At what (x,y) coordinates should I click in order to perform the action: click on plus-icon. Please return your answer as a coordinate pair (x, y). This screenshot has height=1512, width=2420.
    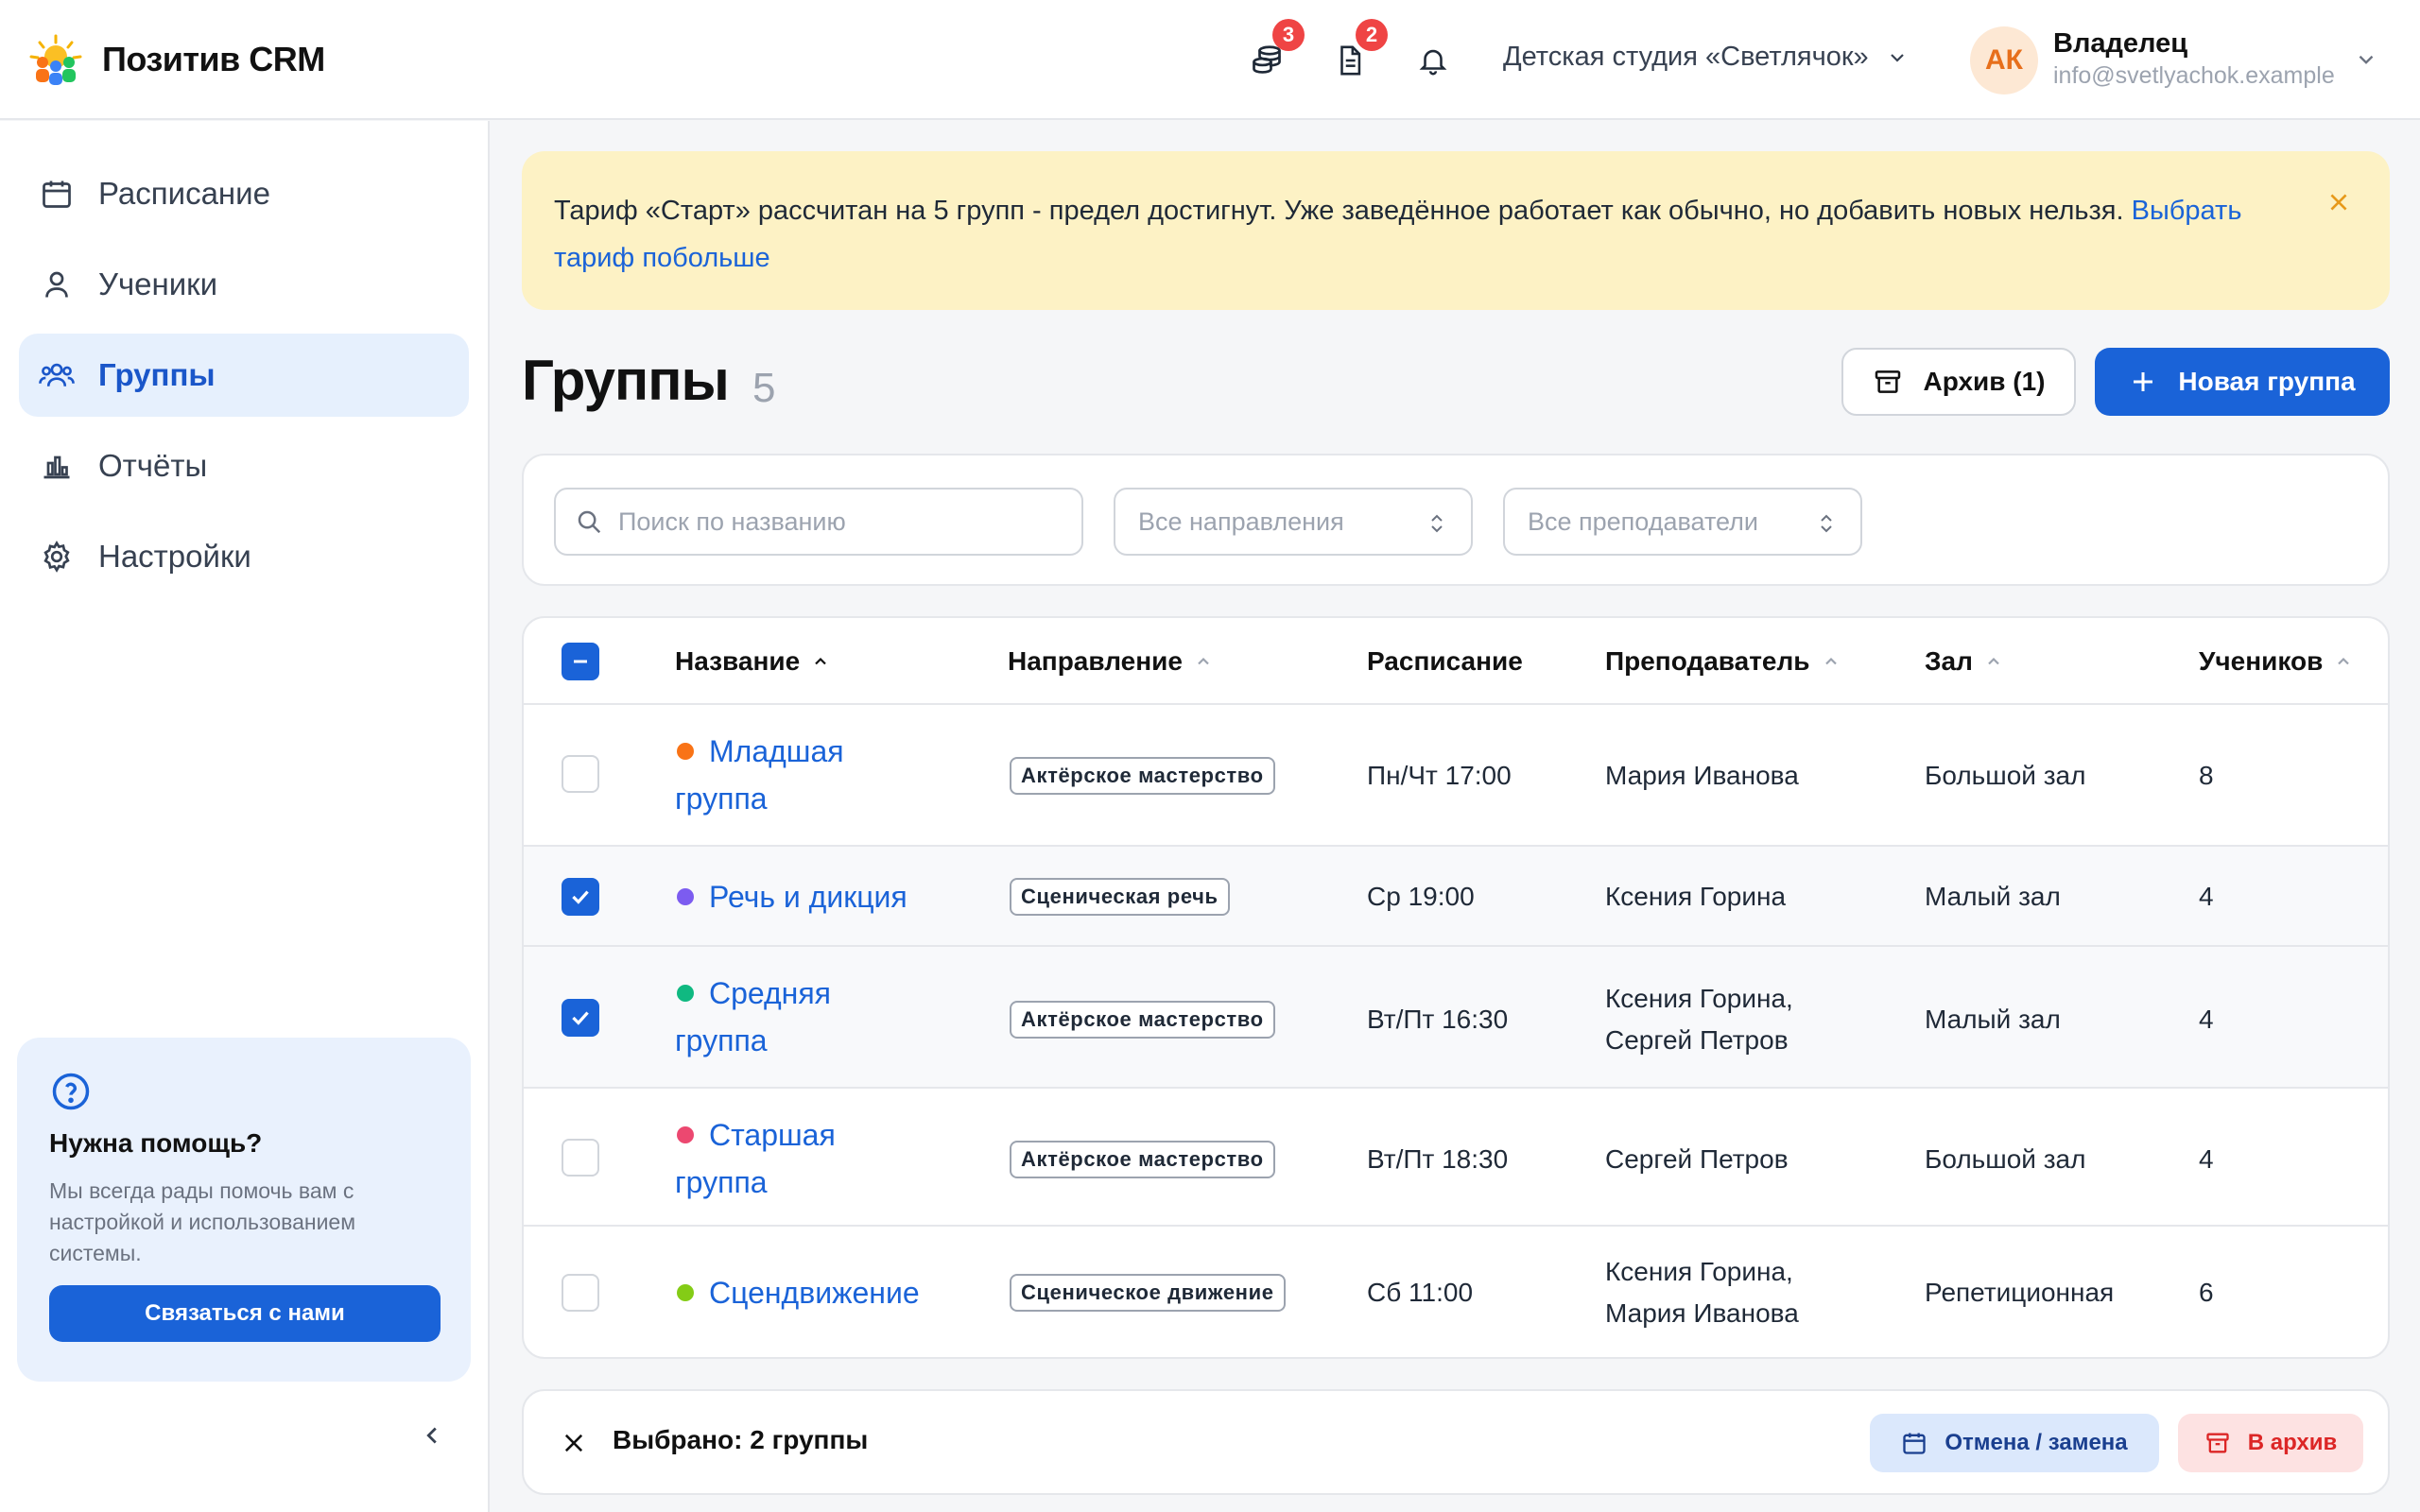
    Looking at the image, I should click on (2143, 381).